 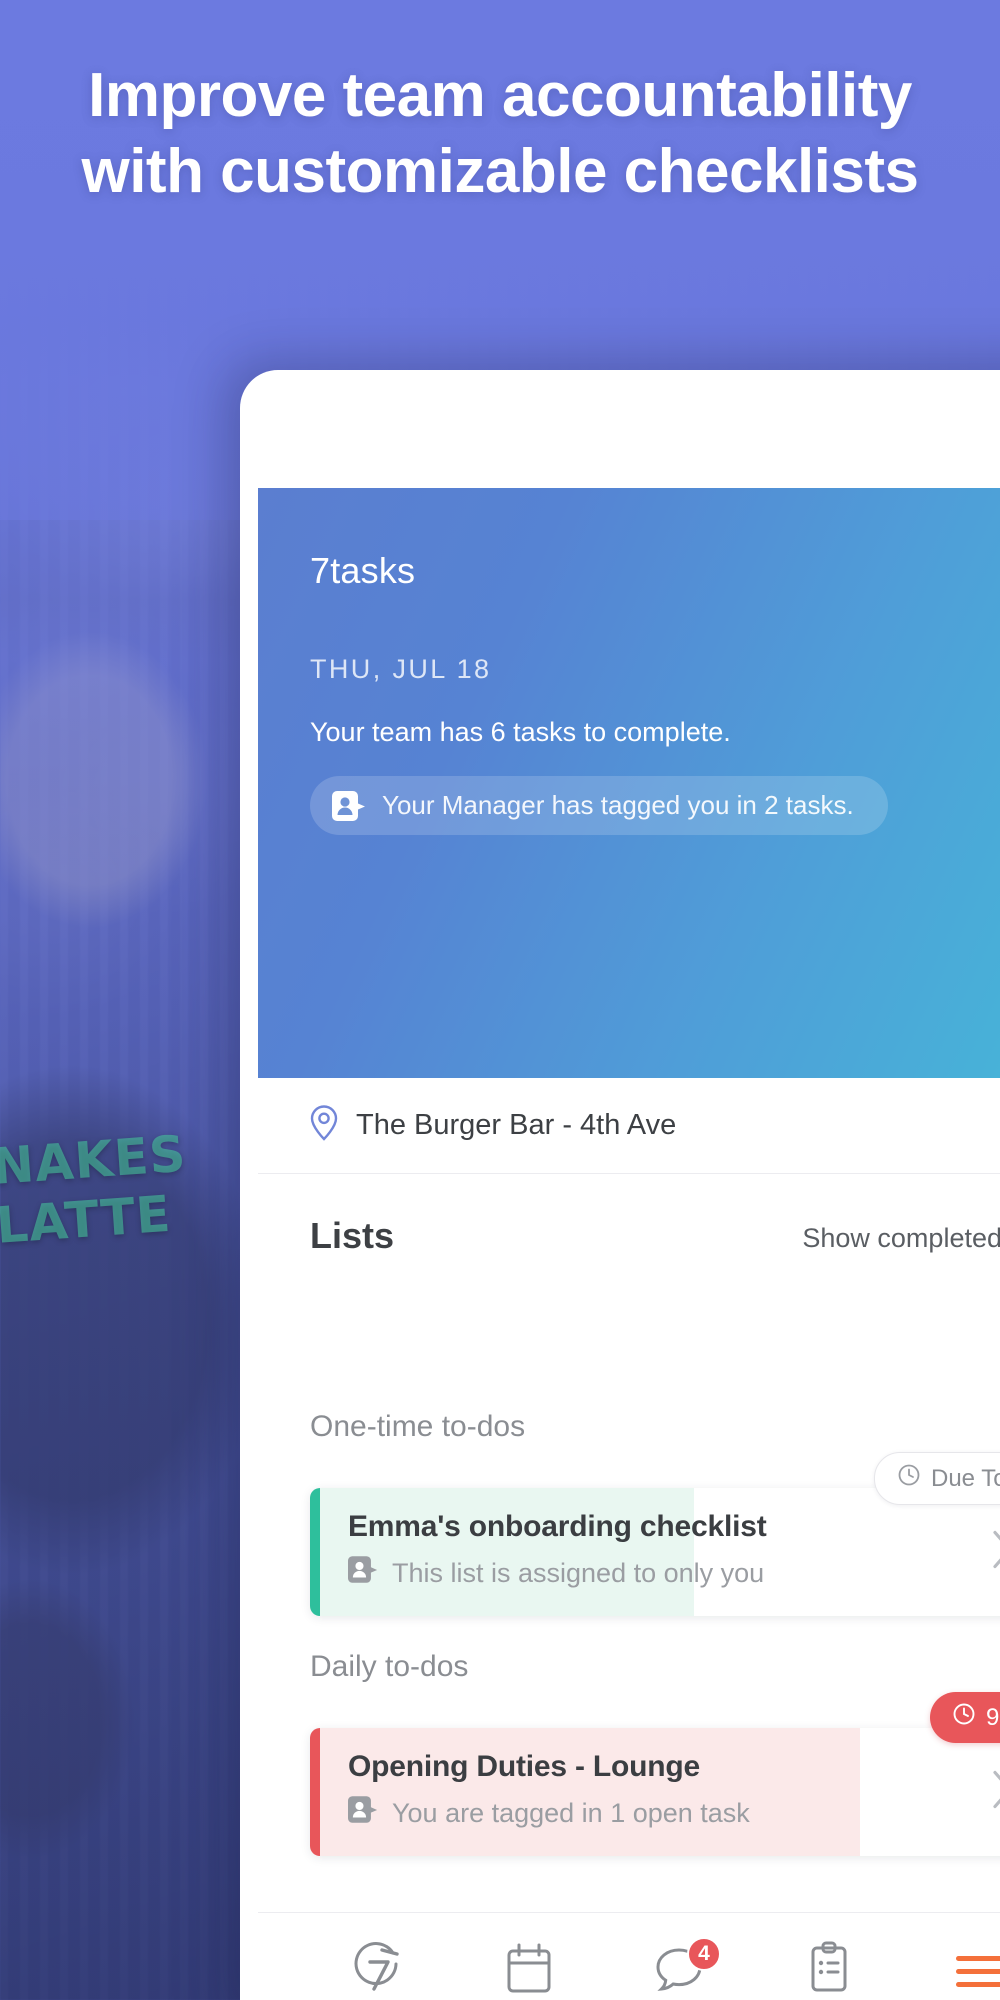 I want to click on card-subtitle: You are tagged in 1 open task, so click(x=571, y=1812).